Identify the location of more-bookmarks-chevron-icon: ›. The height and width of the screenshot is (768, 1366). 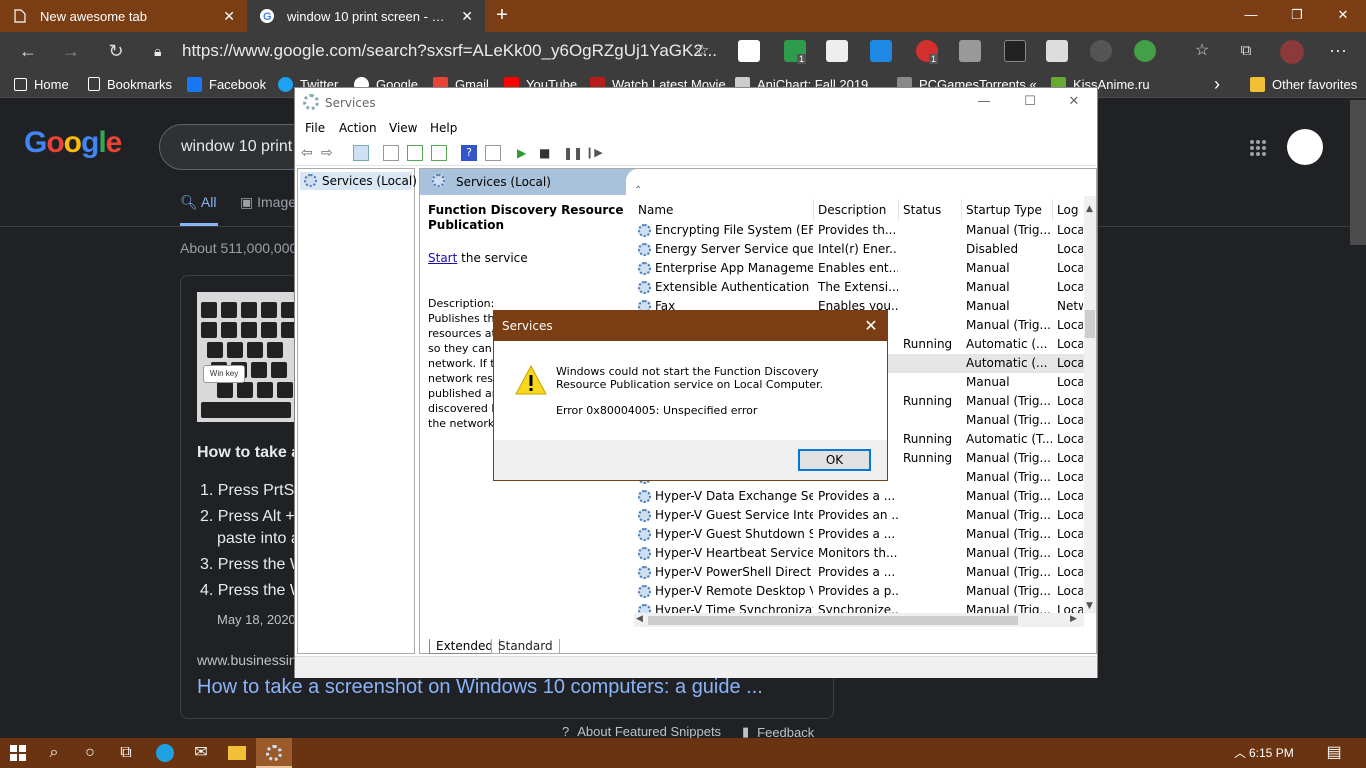
(1217, 84).